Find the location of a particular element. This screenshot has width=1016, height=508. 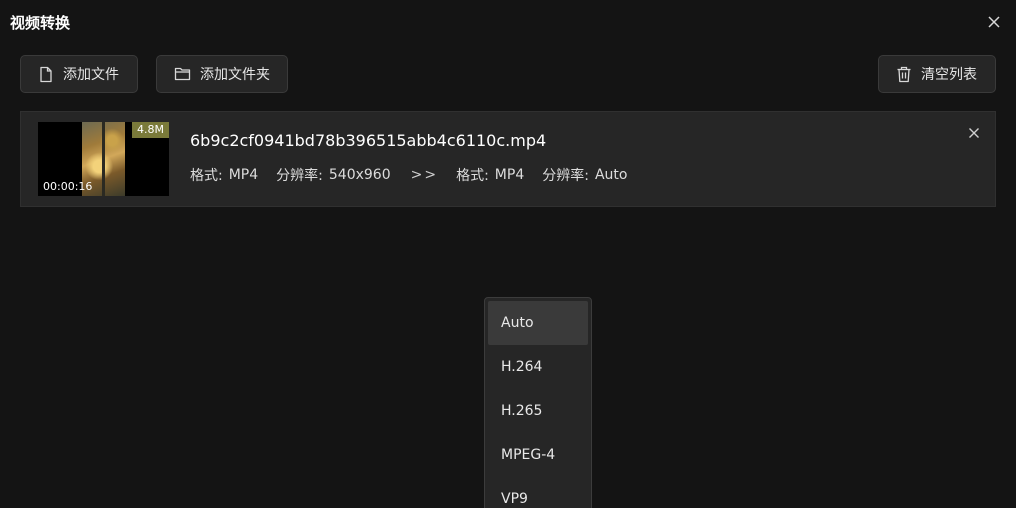

target-format-value: MP4 is located at coordinates (509, 175).